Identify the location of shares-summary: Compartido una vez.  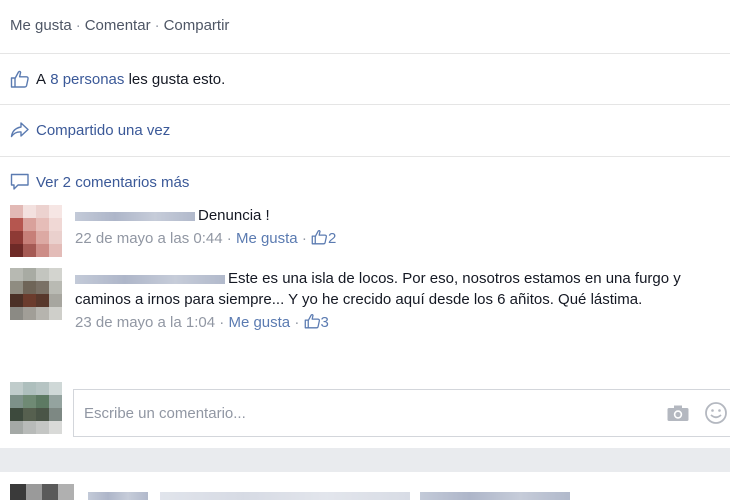
(90, 130).